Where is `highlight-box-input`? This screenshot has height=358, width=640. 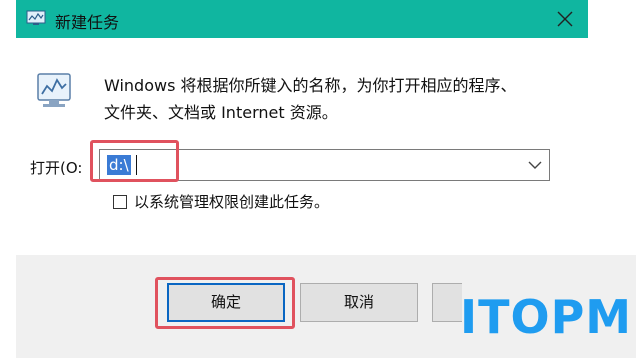
highlight-box-input is located at coordinates (134, 161).